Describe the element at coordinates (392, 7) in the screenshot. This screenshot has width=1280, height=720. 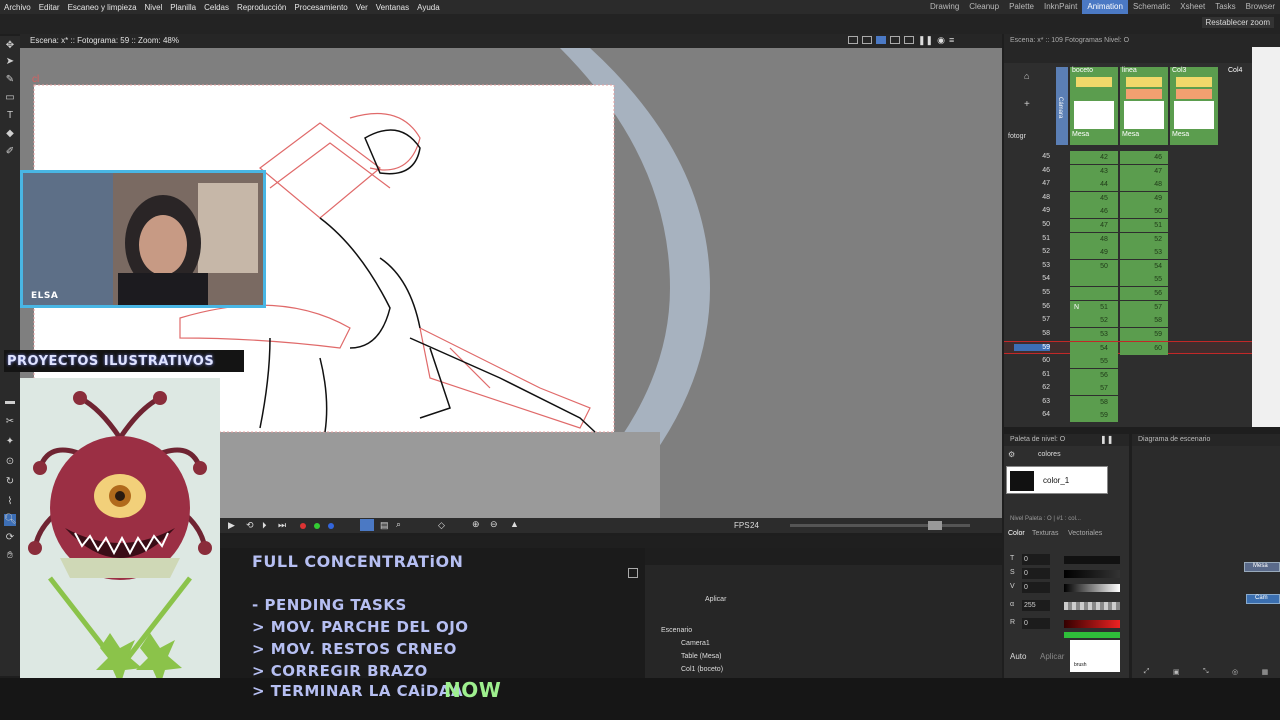
I see `menu-ventanas: Ventanas` at that location.